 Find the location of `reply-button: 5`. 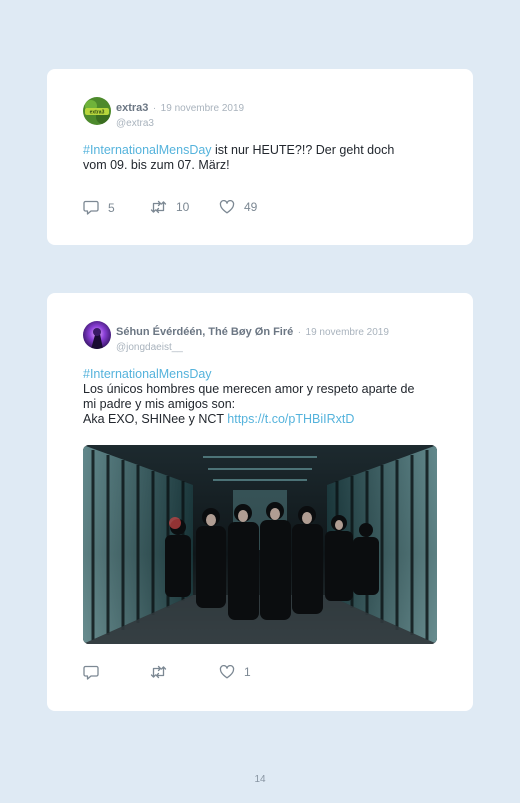

reply-button: 5 is located at coordinates (99, 207).